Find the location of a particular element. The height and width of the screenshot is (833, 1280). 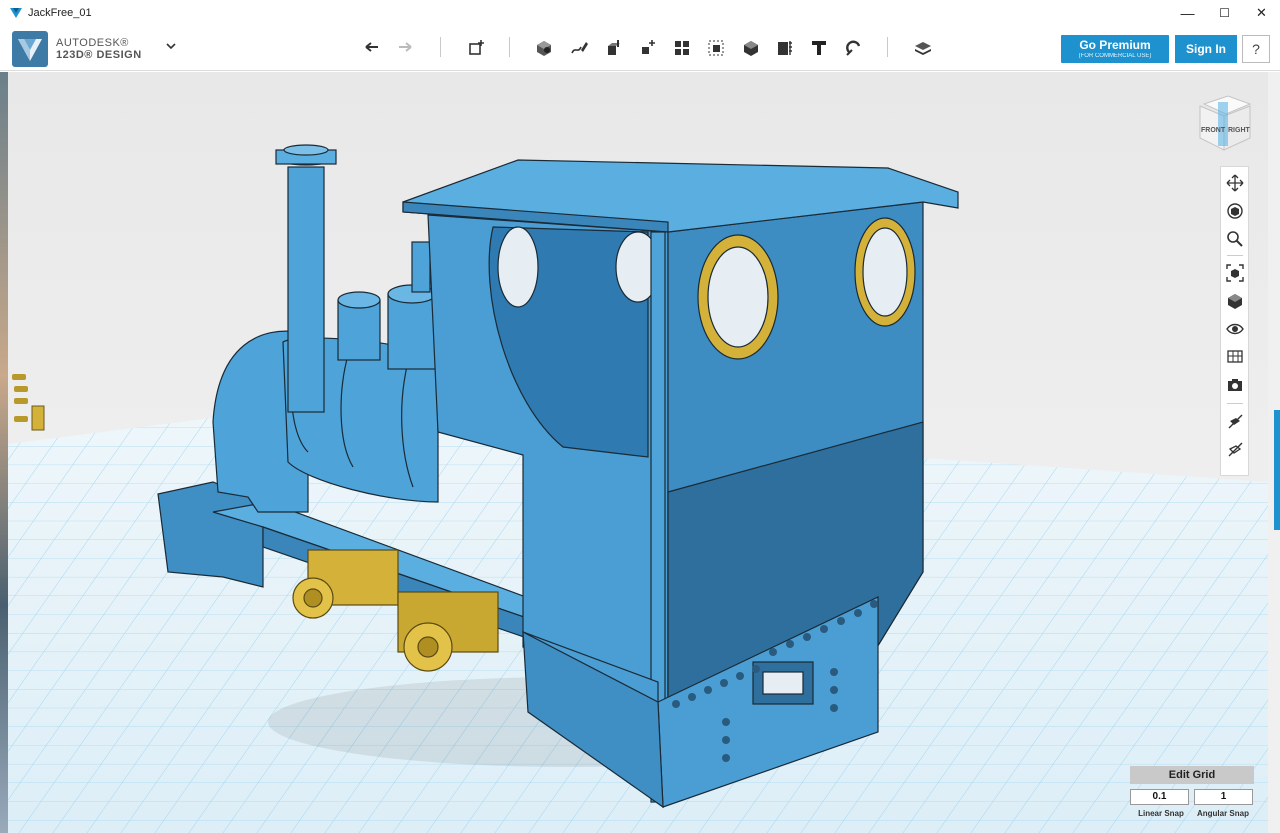

sketch-button is located at coordinates (579, 48).